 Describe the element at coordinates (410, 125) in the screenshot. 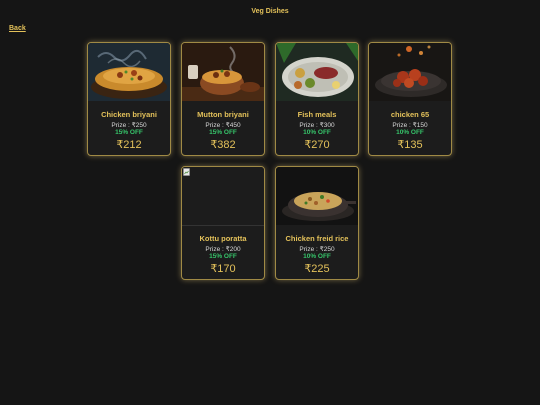

I see `dish-prize: Prize : ₹150` at that location.